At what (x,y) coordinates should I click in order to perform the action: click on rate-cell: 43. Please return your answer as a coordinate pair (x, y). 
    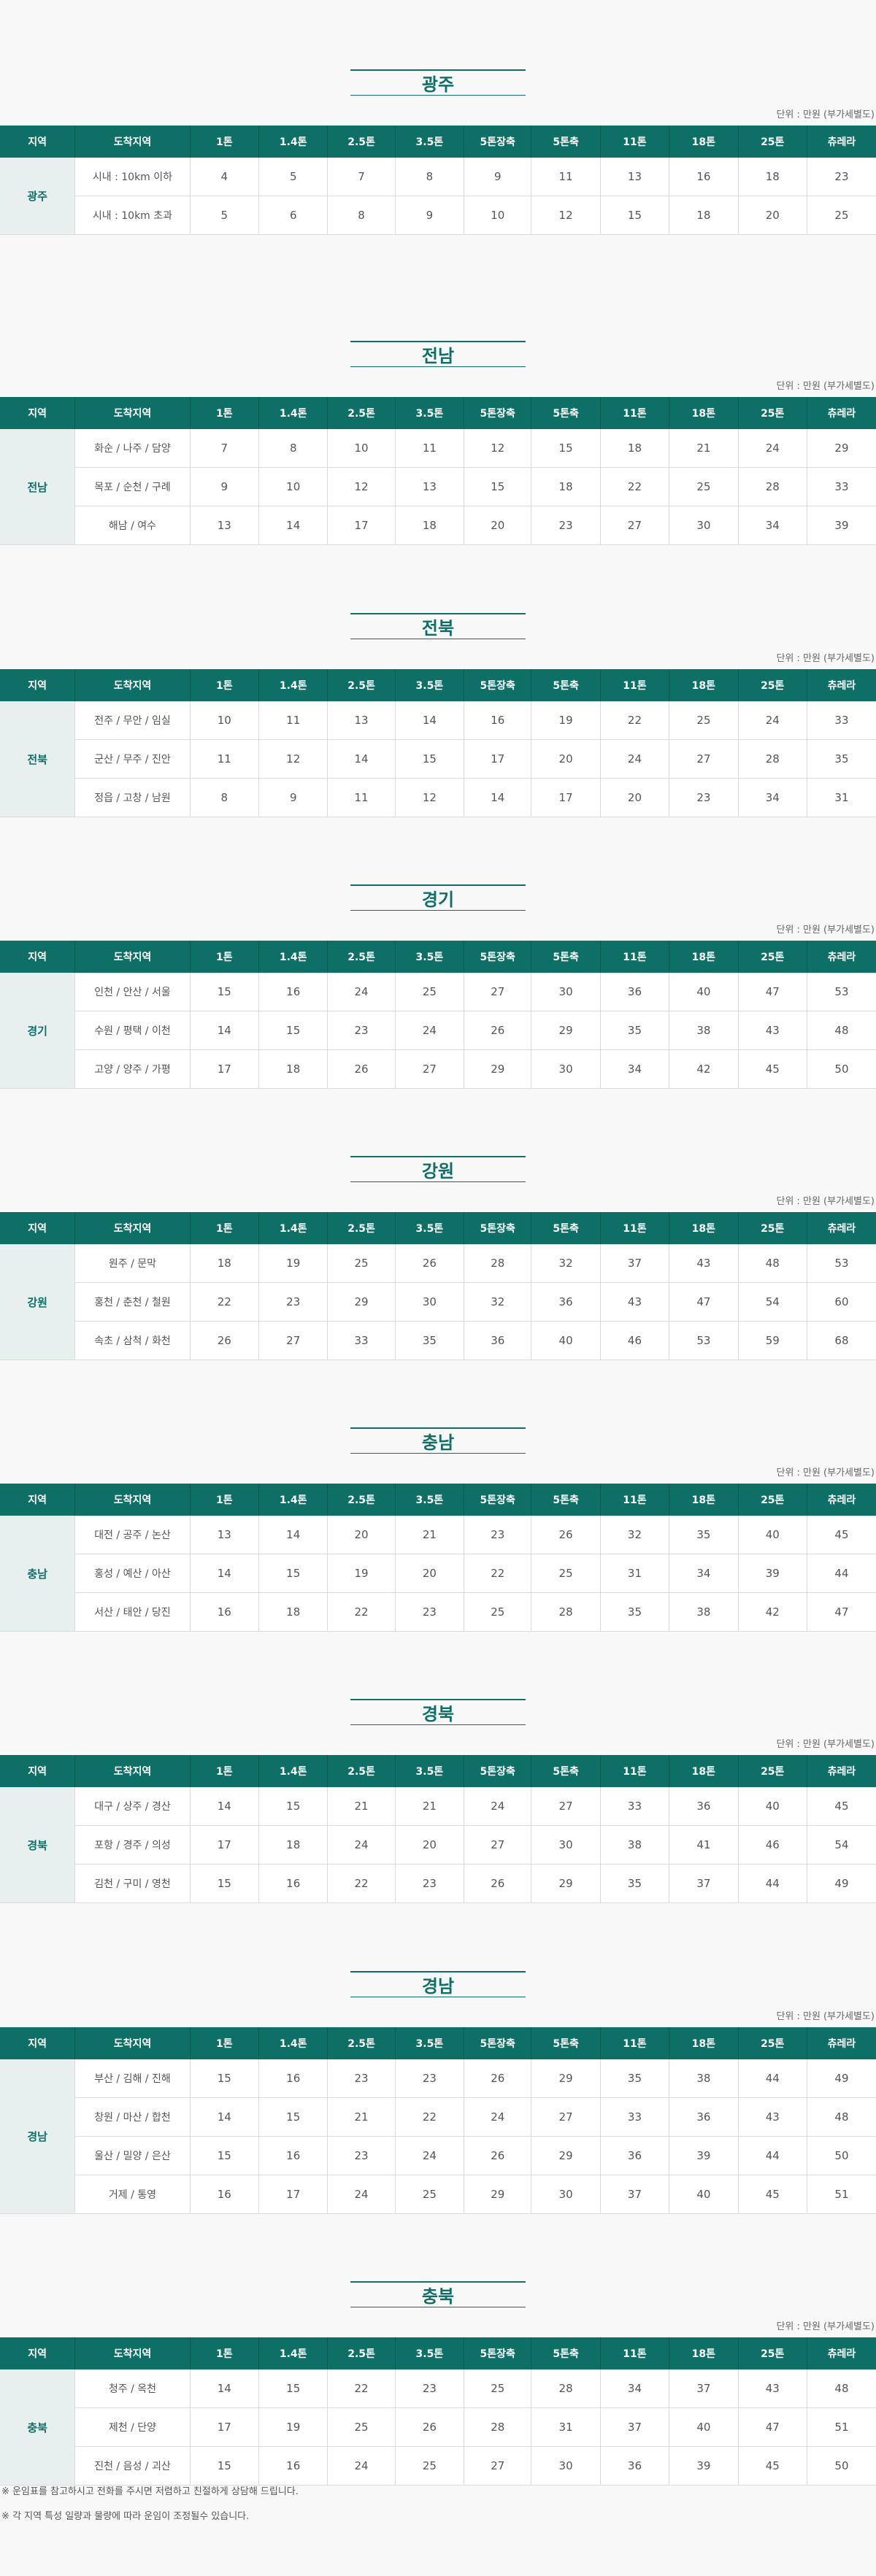
    Looking at the image, I should click on (635, 1302).